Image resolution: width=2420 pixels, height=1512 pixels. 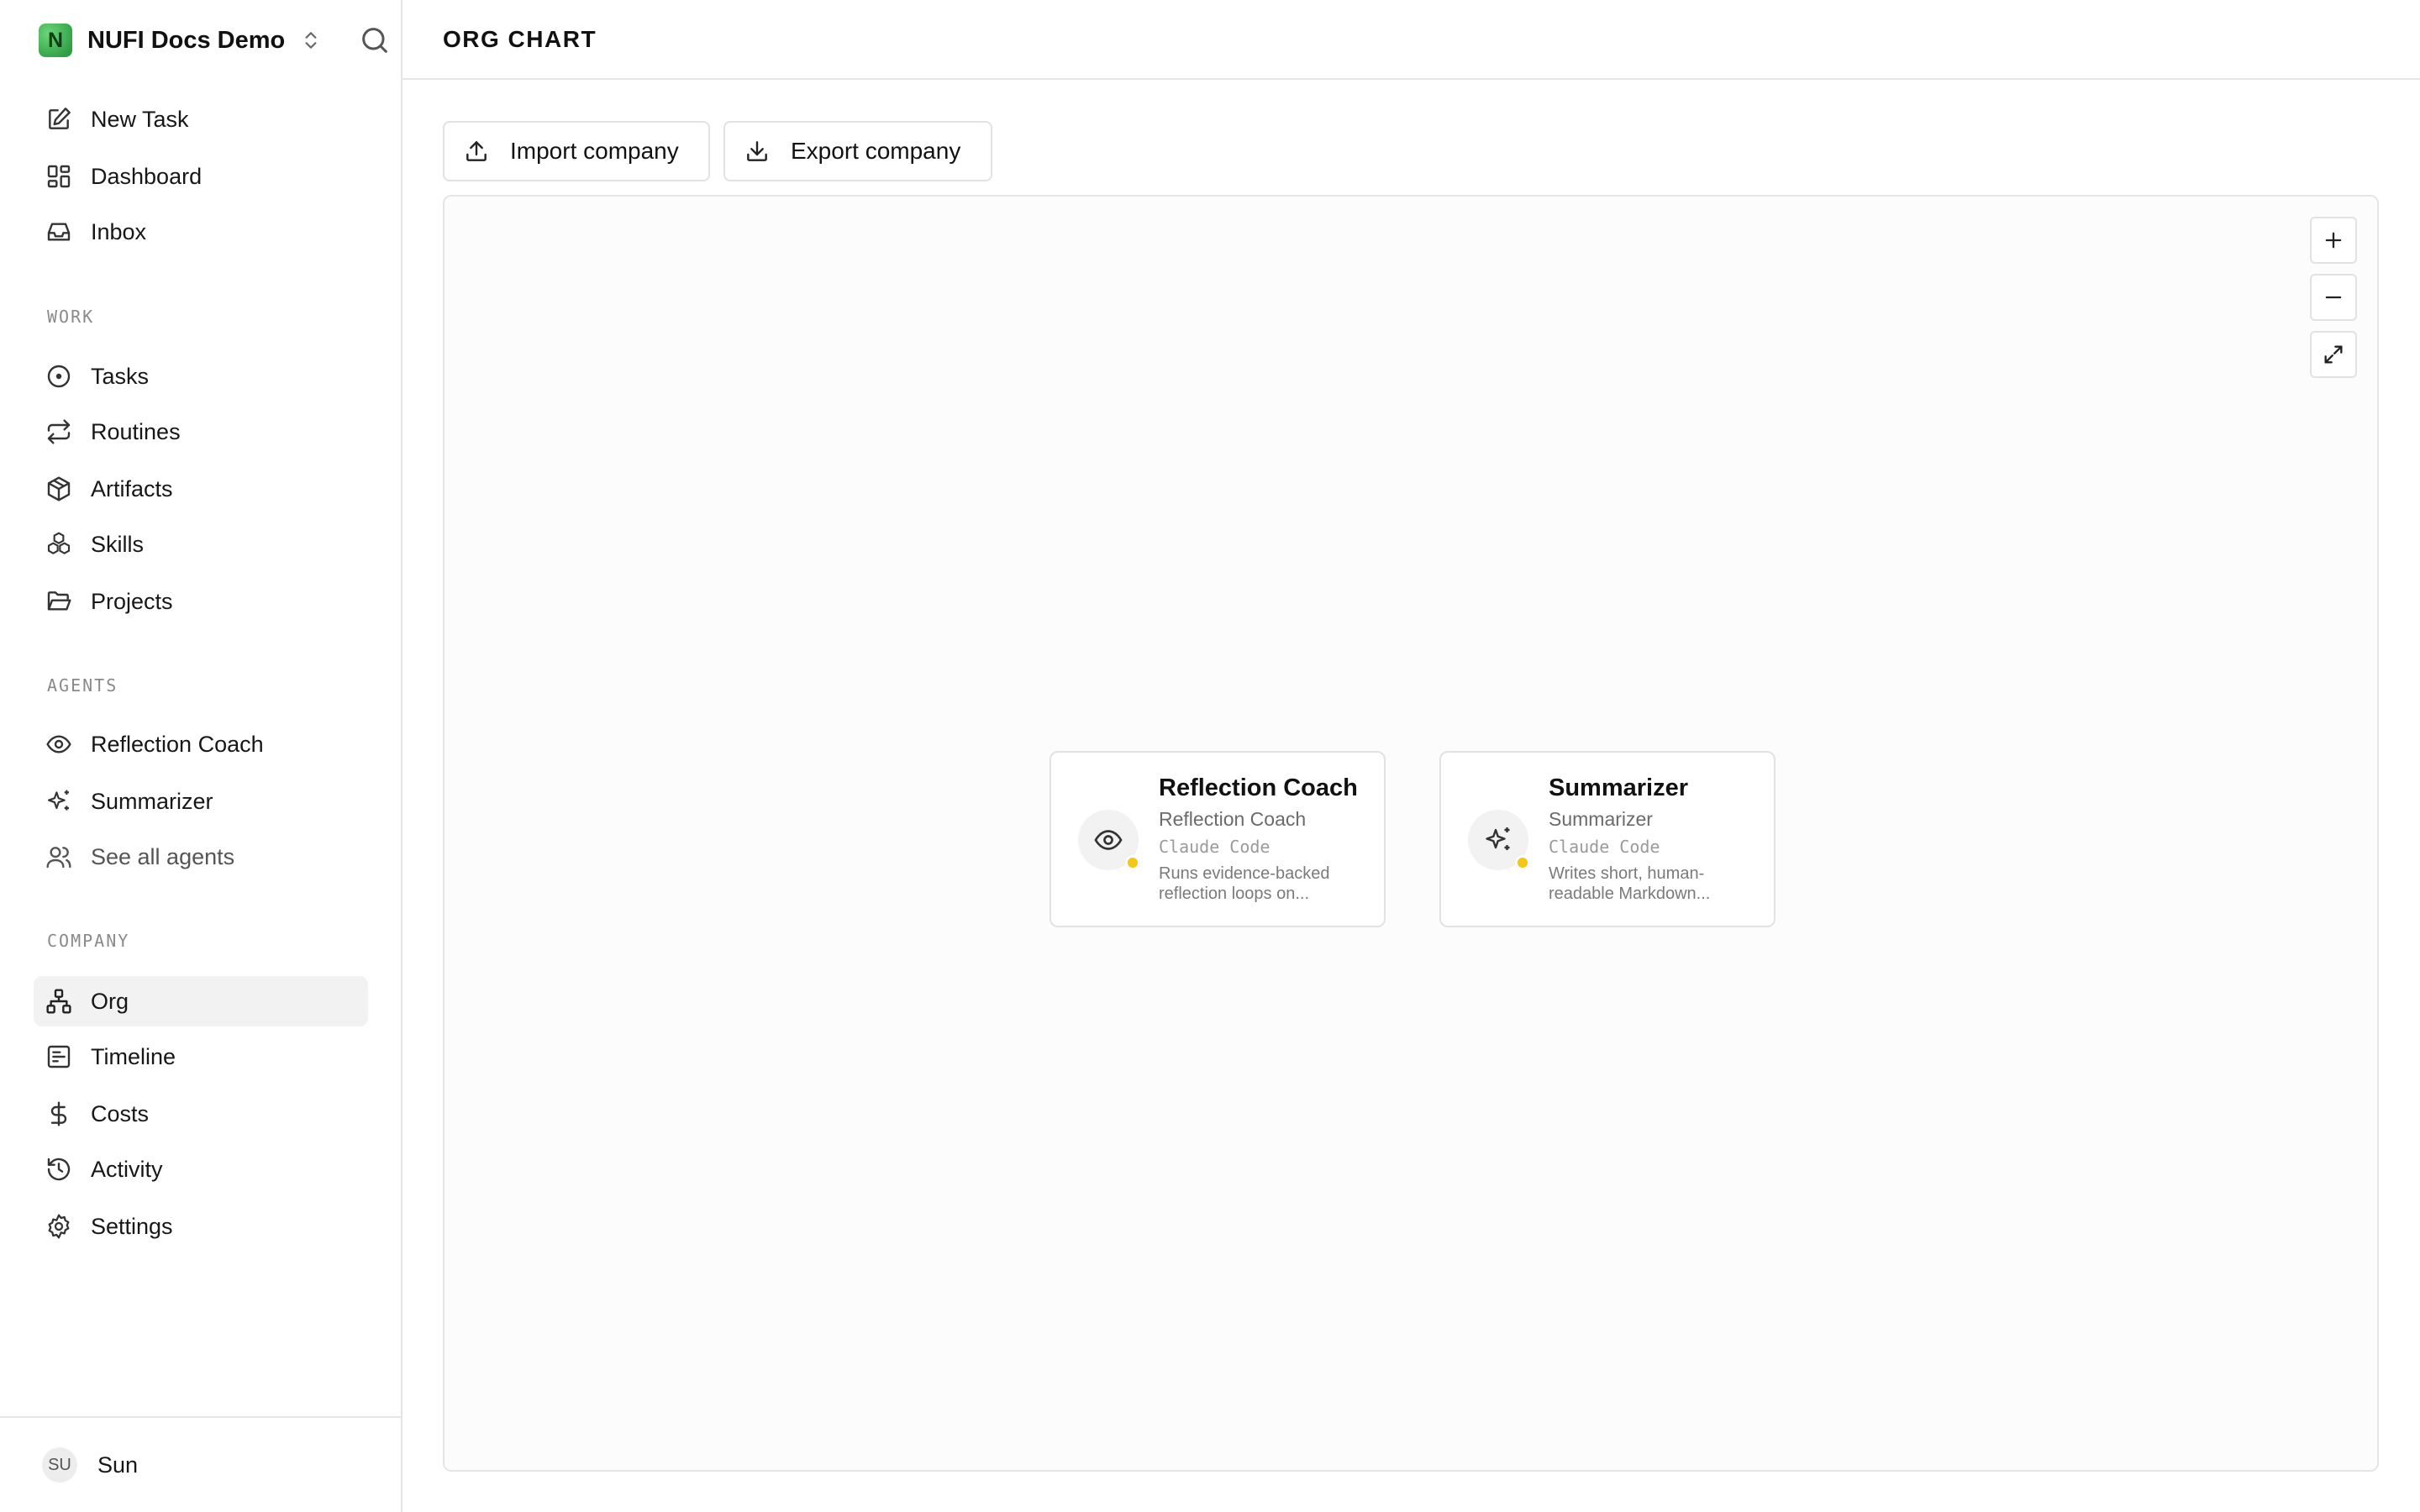 What do you see at coordinates (876, 151) in the screenshot?
I see `button-label: Export company` at bounding box center [876, 151].